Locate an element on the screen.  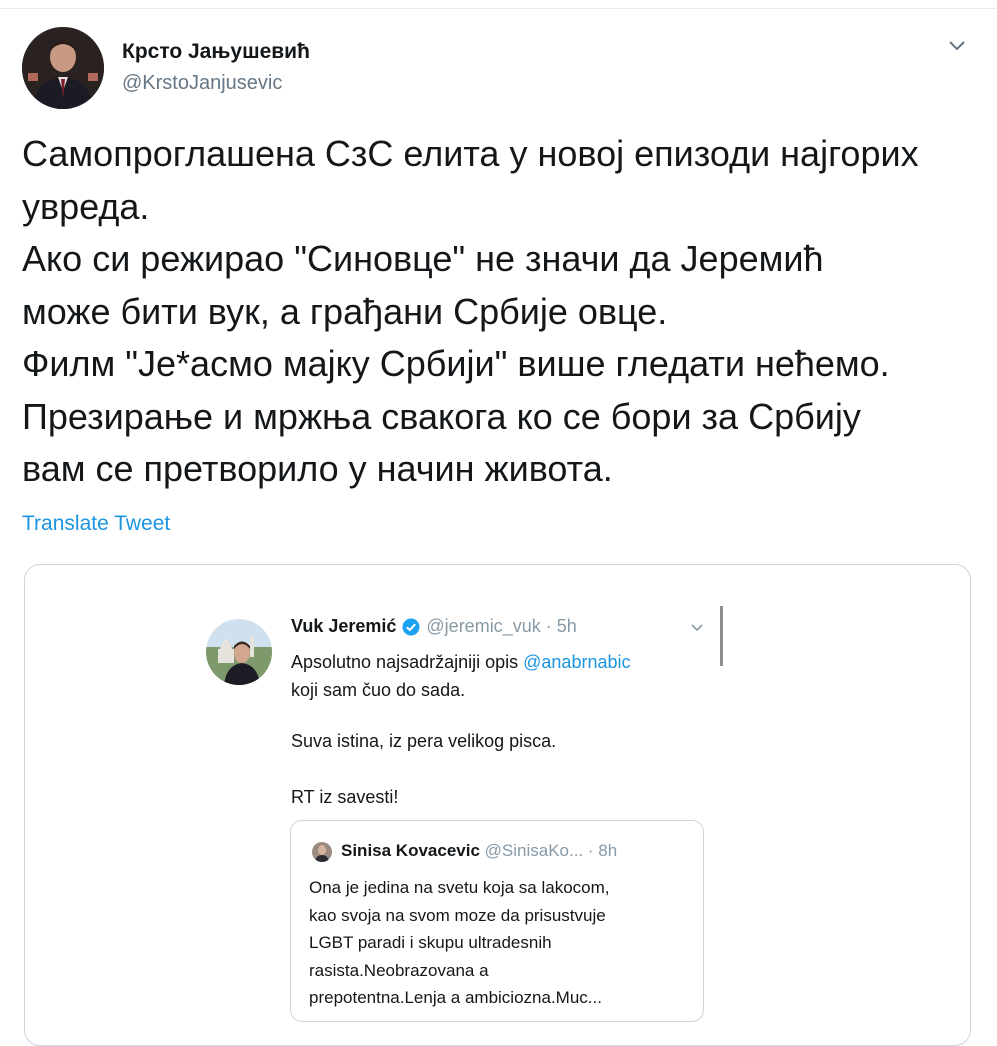
embedded-paragraph: RT iz savesti! is located at coordinates (345, 797).